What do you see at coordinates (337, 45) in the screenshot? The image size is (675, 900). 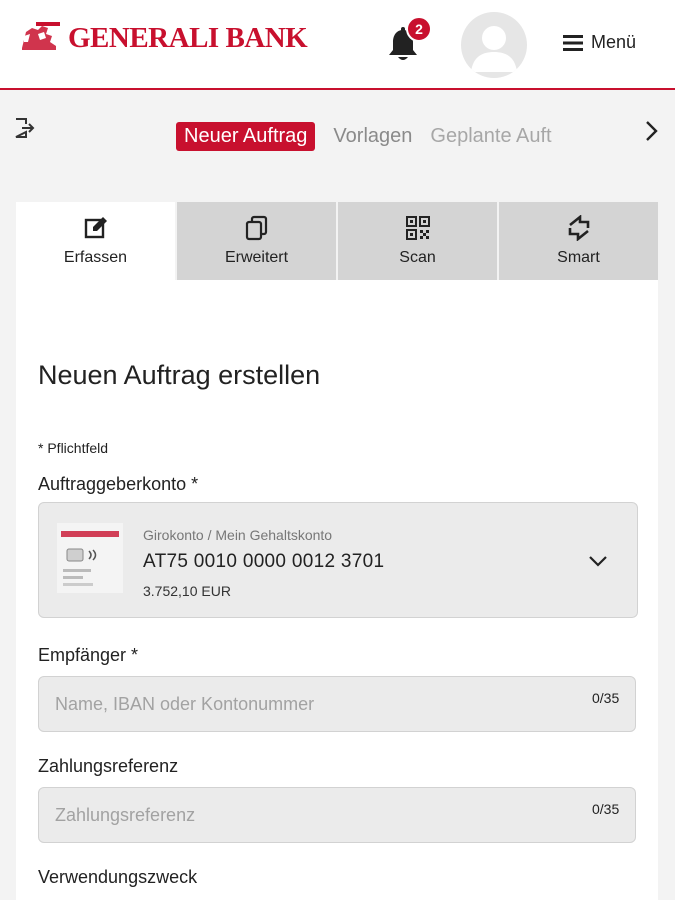 I see `app-header: GENERALI BANK 2 Menü` at bounding box center [337, 45].